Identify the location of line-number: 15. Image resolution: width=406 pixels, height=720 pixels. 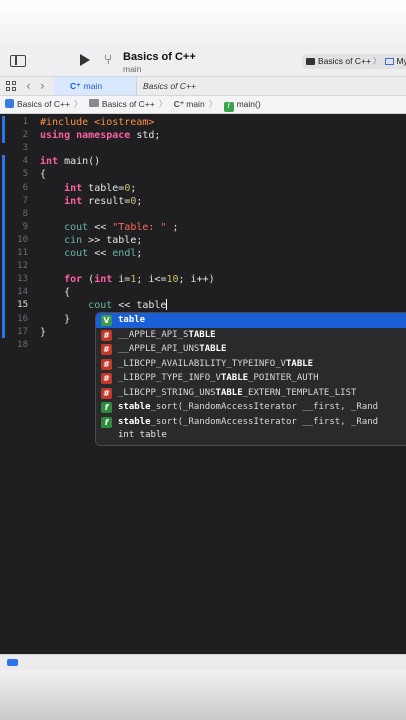
(22, 305).